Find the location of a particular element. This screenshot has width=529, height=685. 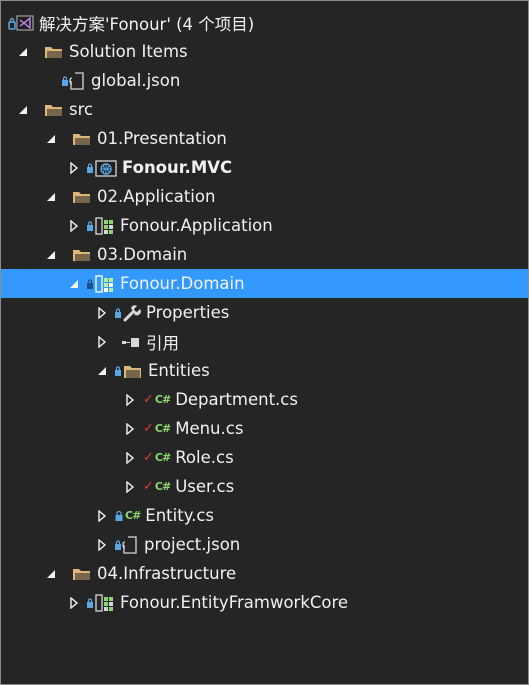

tree-label-fonour-mvc: Fonour.MVC is located at coordinates (177, 167).